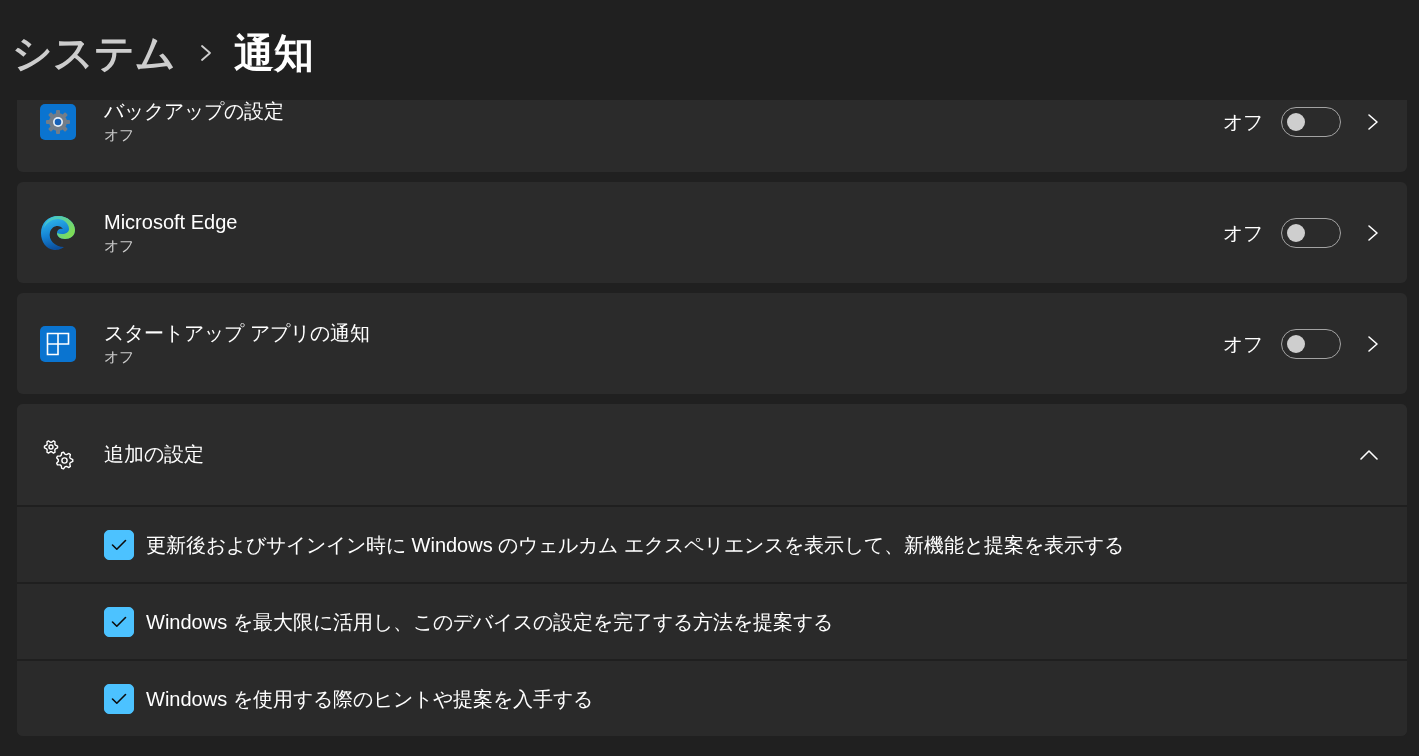 The height and width of the screenshot is (756, 1419). I want to click on notification-card: スタートアップ アプリの通知 オフ オフ, so click(712, 343).